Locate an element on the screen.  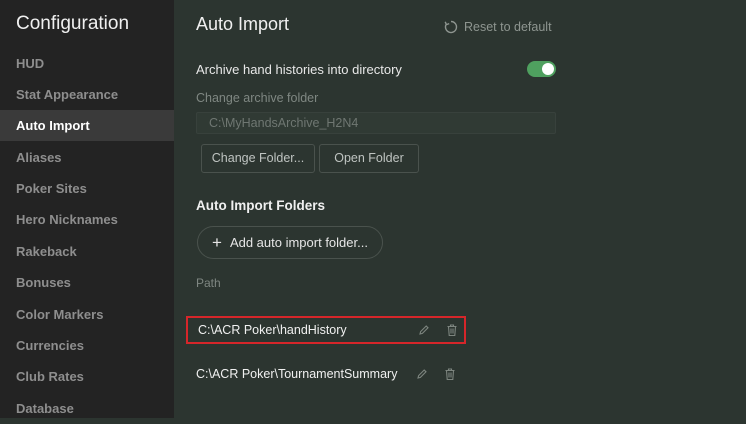
page-title: Auto Import is located at coordinates (243, 24).